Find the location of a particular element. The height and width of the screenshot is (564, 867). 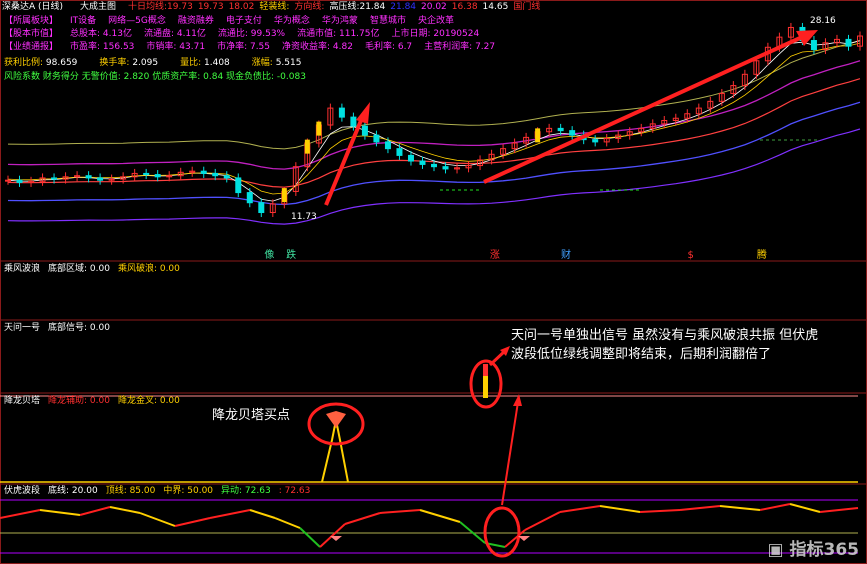

xianglong-marker is located at coordinates (336, 419).